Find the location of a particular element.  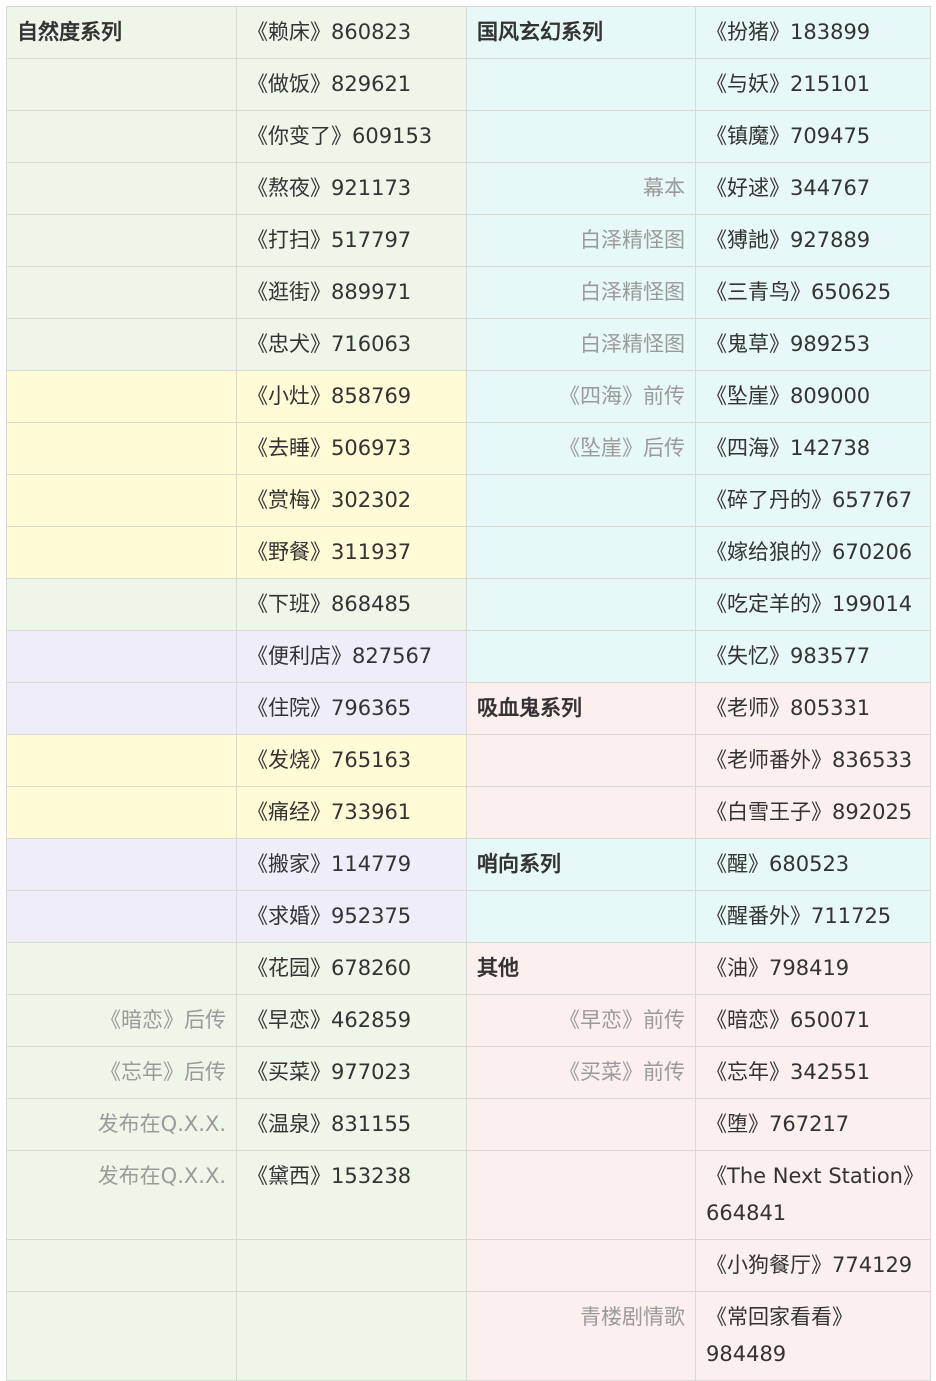

table-row: 《小狗餐厅》774129 is located at coordinates (468, 1265).